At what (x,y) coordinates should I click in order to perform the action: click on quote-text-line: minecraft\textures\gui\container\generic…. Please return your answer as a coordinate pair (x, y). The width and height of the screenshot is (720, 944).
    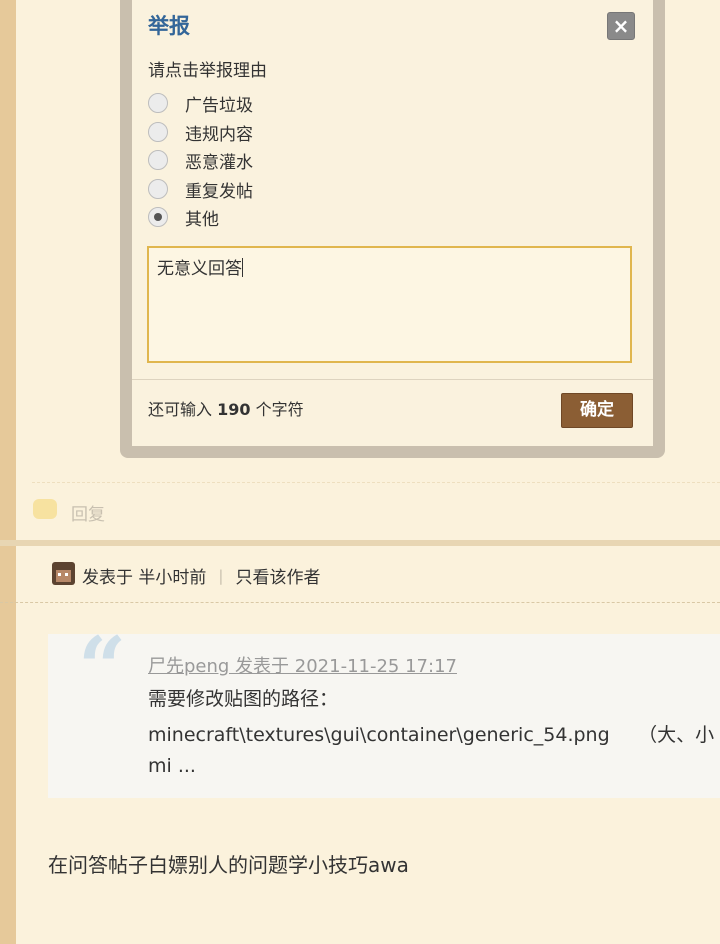
    Looking at the image, I should click on (431, 735).